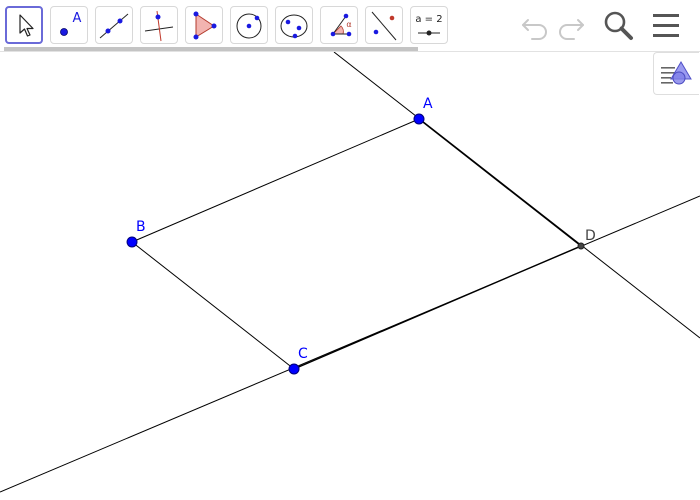 The height and width of the screenshot is (500, 700). I want to click on slider-tool-button: a = 2, so click(429, 25).